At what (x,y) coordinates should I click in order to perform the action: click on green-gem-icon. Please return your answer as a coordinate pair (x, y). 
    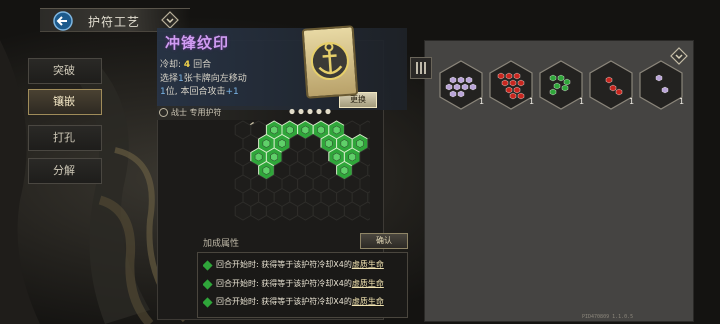
    Looking at the image, I should click on (561, 85).